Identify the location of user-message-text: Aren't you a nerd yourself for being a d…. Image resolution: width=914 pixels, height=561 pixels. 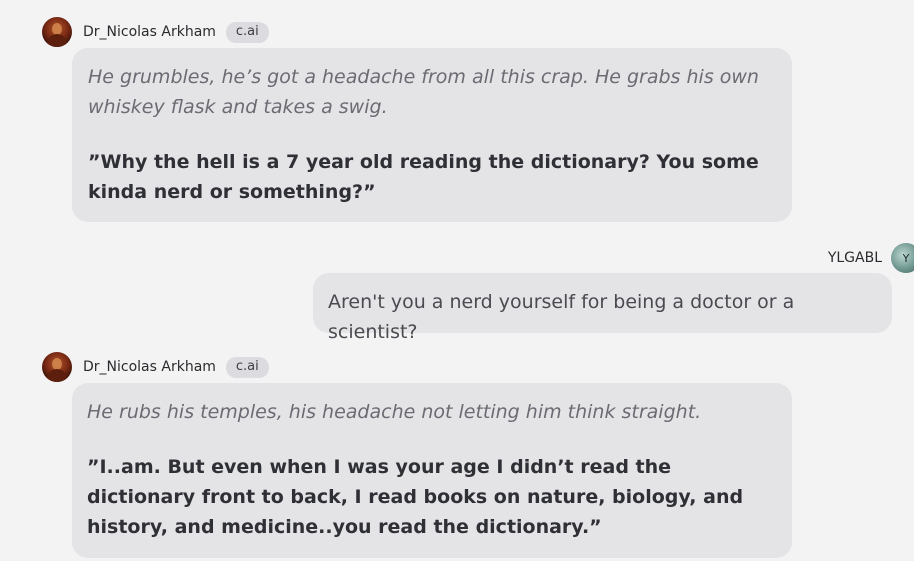
(561, 317).